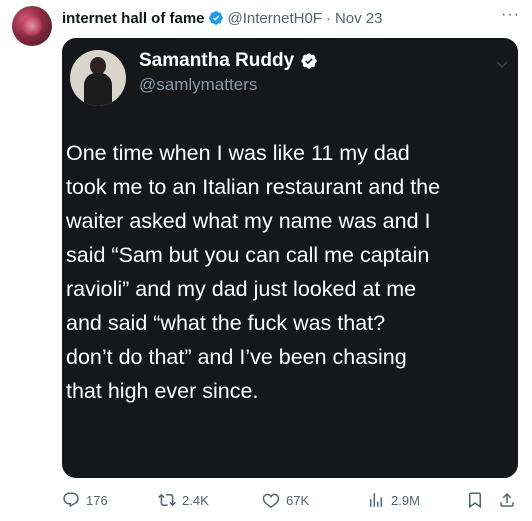 Image resolution: width=532 pixels, height=521 pixels. I want to click on like-button: 67K, so click(285, 500).